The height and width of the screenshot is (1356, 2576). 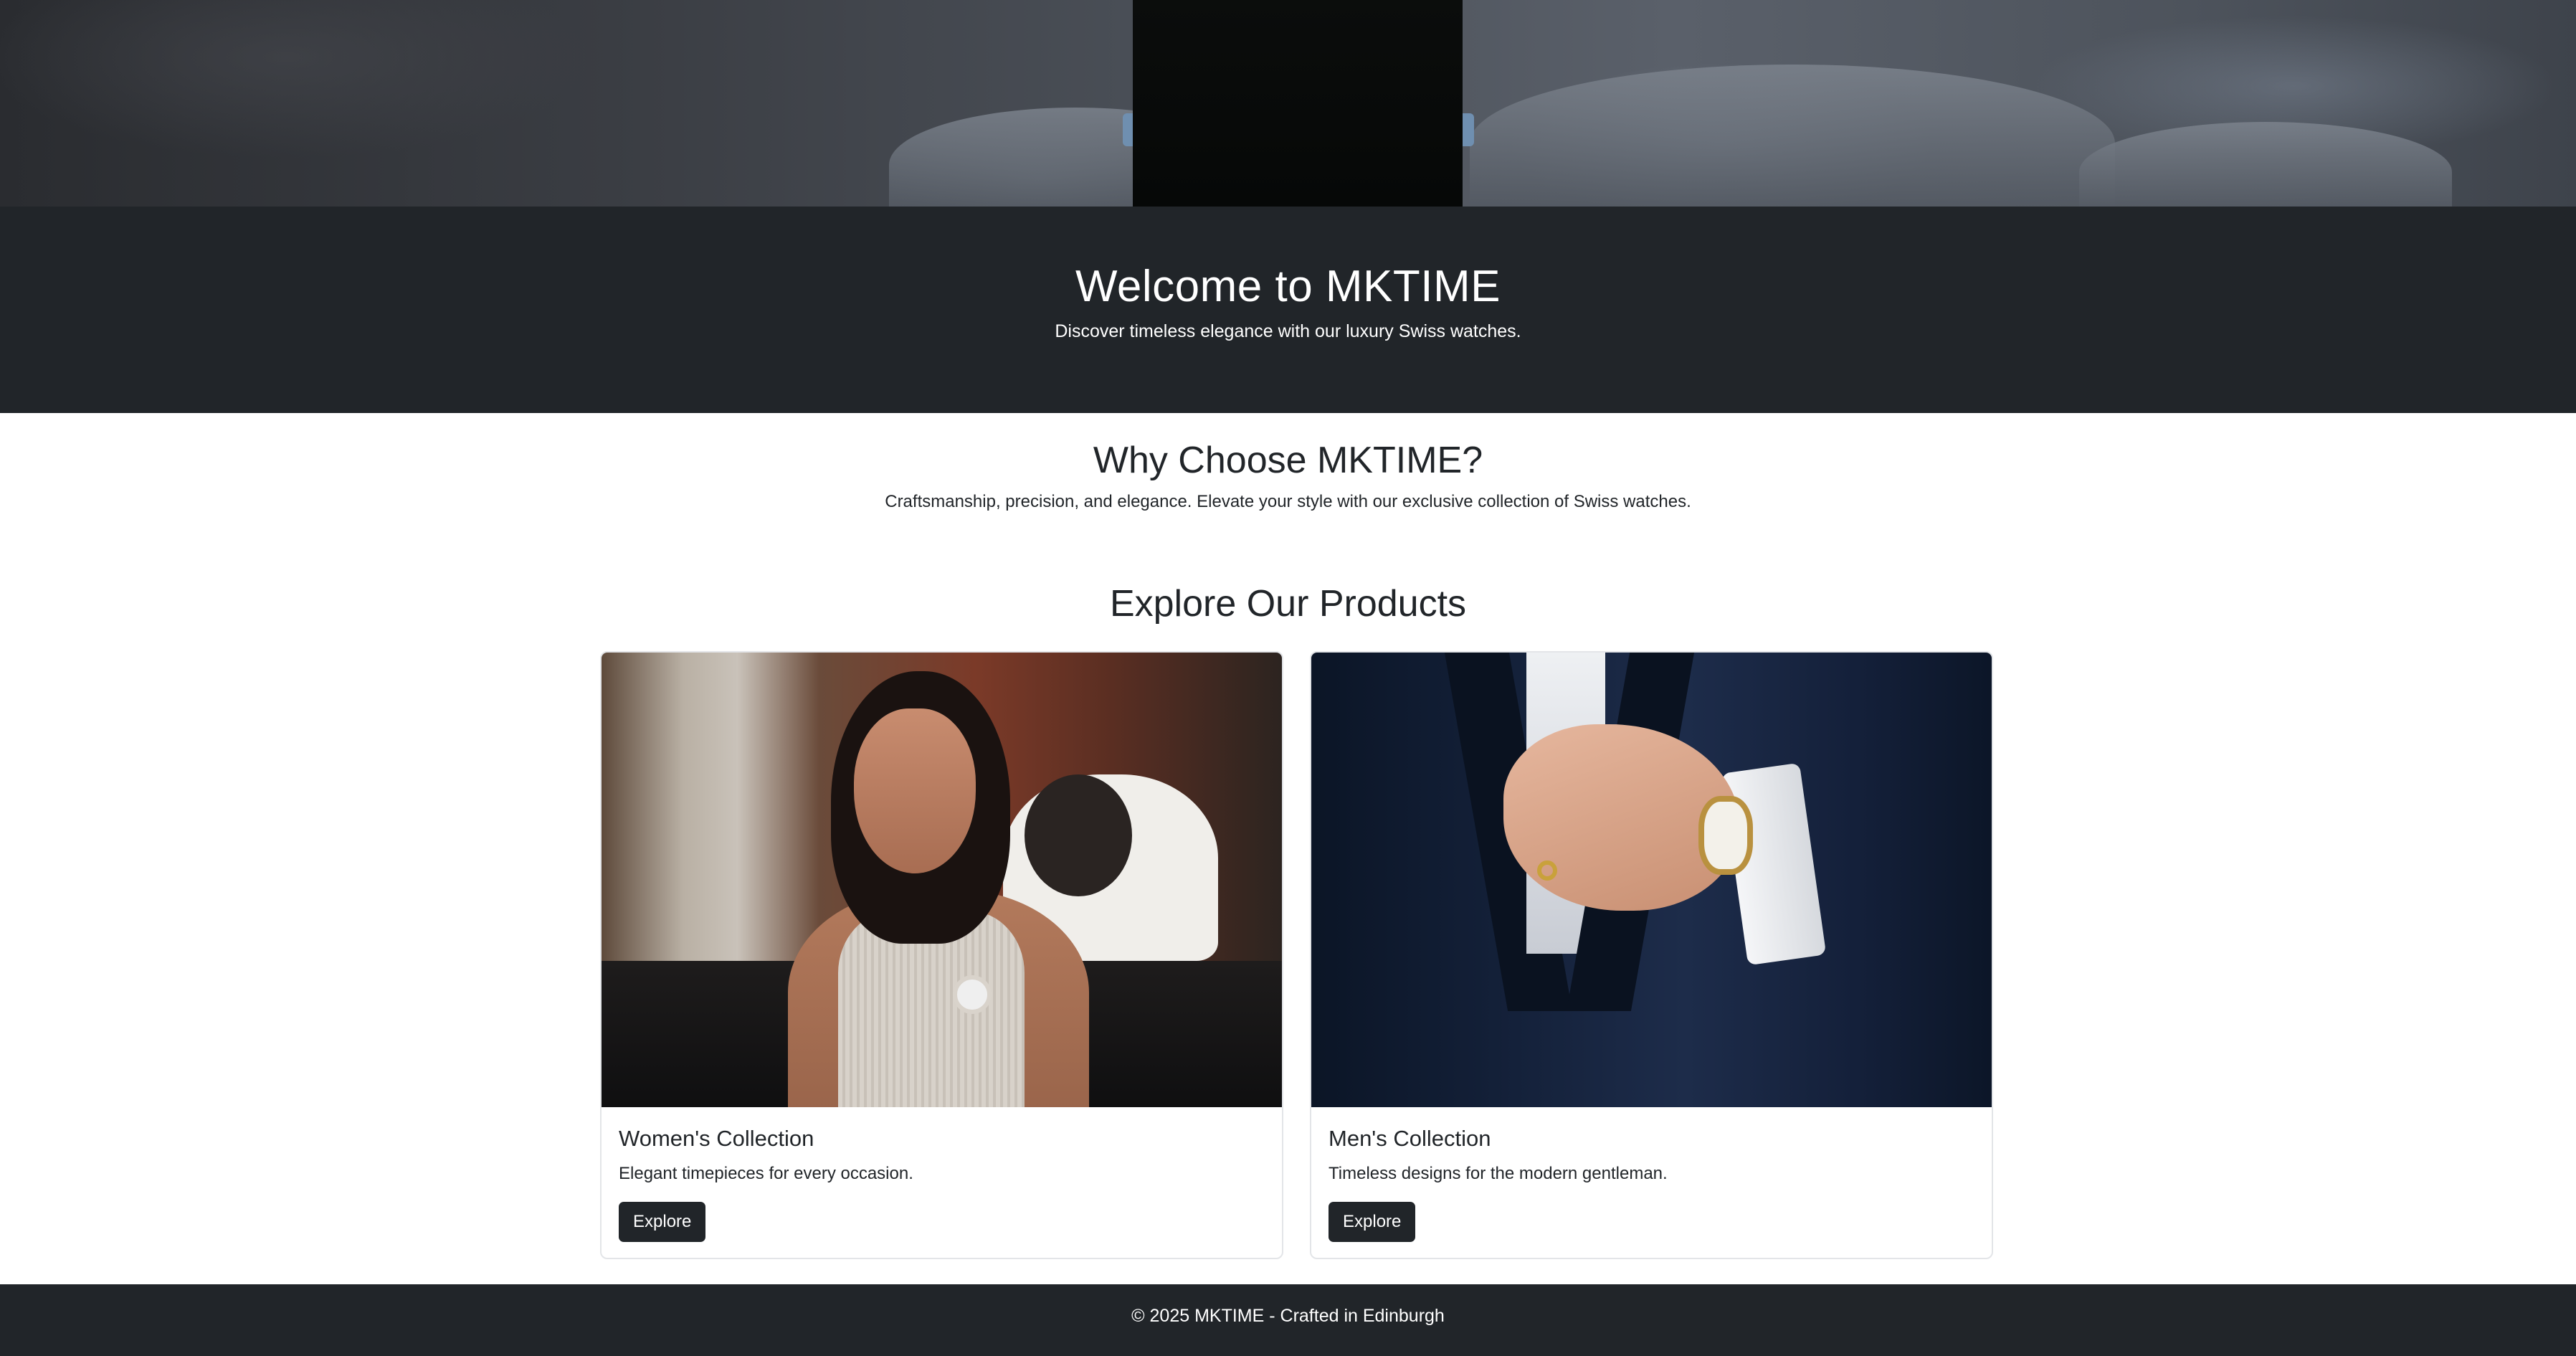 I want to click on card-title: Men's Collection, so click(x=1410, y=1138).